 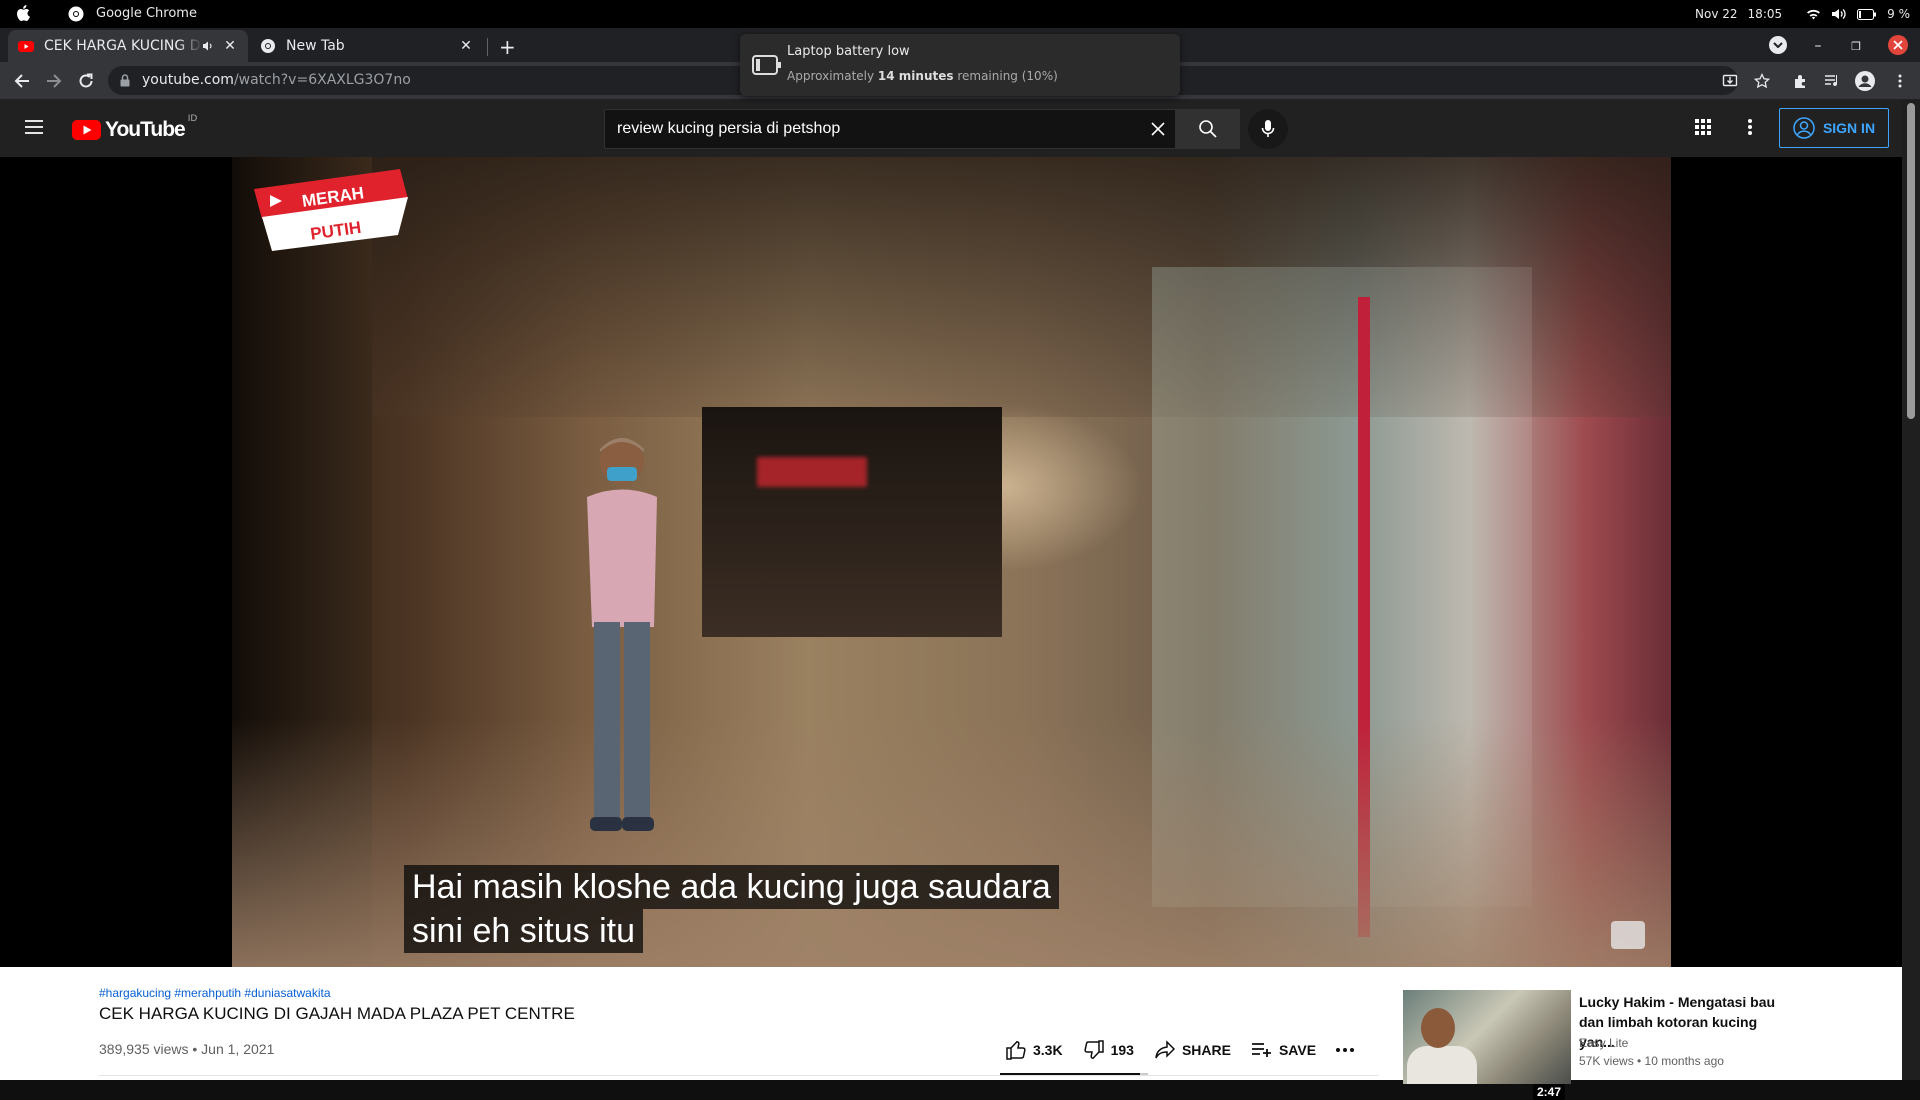 I want to click on media-queue-icon, so click(x=1832, y=81).